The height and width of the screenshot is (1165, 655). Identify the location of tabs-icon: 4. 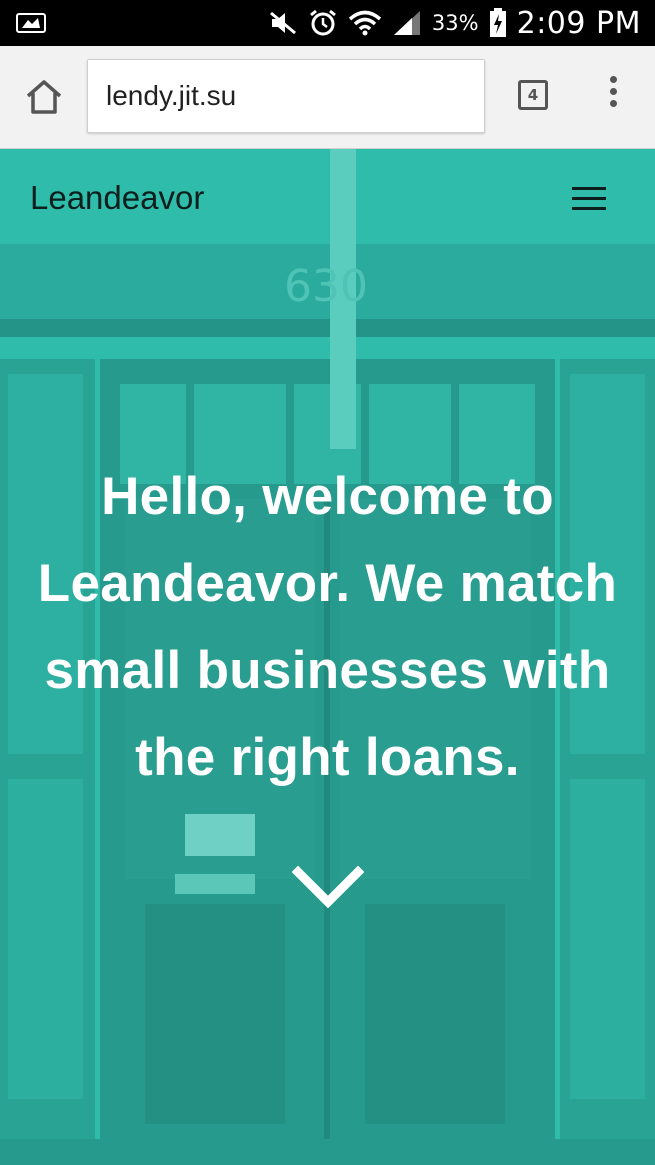
(533, 95).